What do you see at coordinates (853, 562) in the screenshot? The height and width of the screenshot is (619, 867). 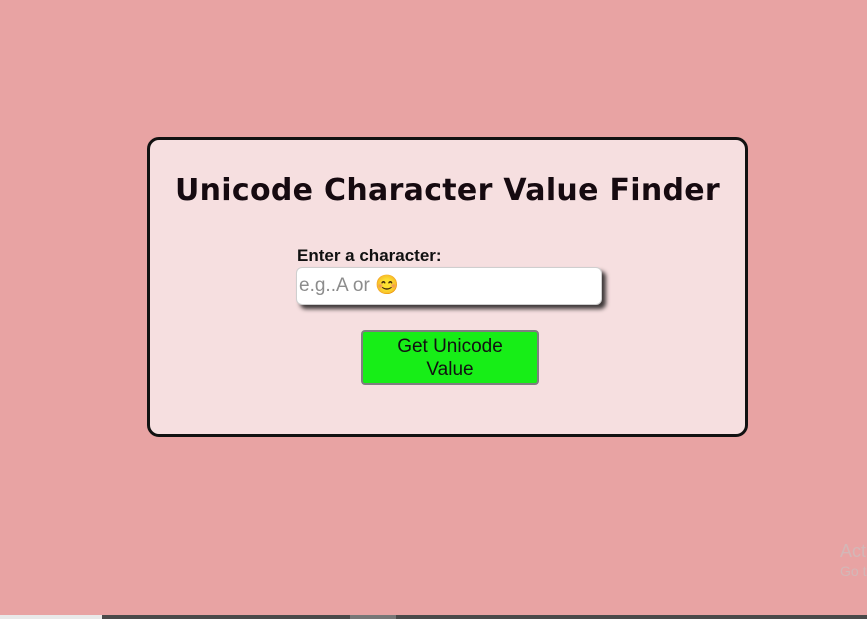 I see `activation-watermark: Act Go t` at bounding box center [853, 562].